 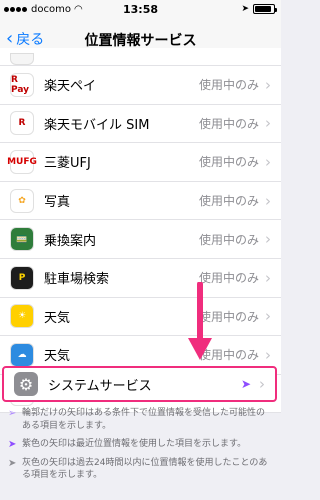 I want to click on yahoo-weather-icon: ☀, so click(x=22, y=316).